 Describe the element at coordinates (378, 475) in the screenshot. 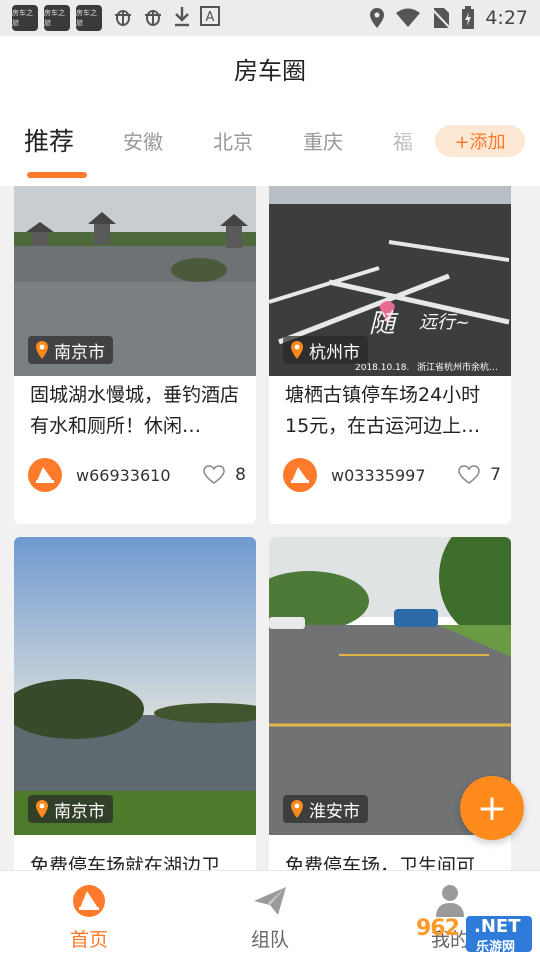

I see `username: w03335997` at that location.